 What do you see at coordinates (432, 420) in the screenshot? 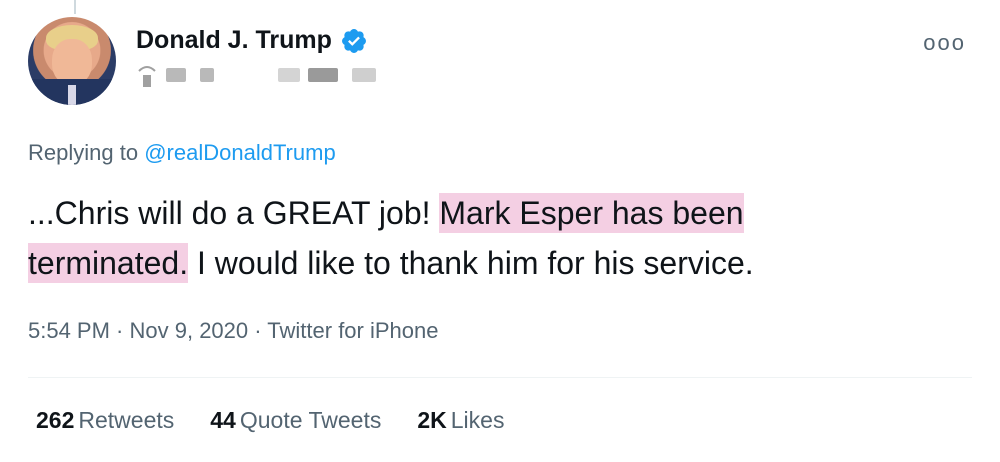
I see `likes-count: 2K` at bounding box center [432, 420].